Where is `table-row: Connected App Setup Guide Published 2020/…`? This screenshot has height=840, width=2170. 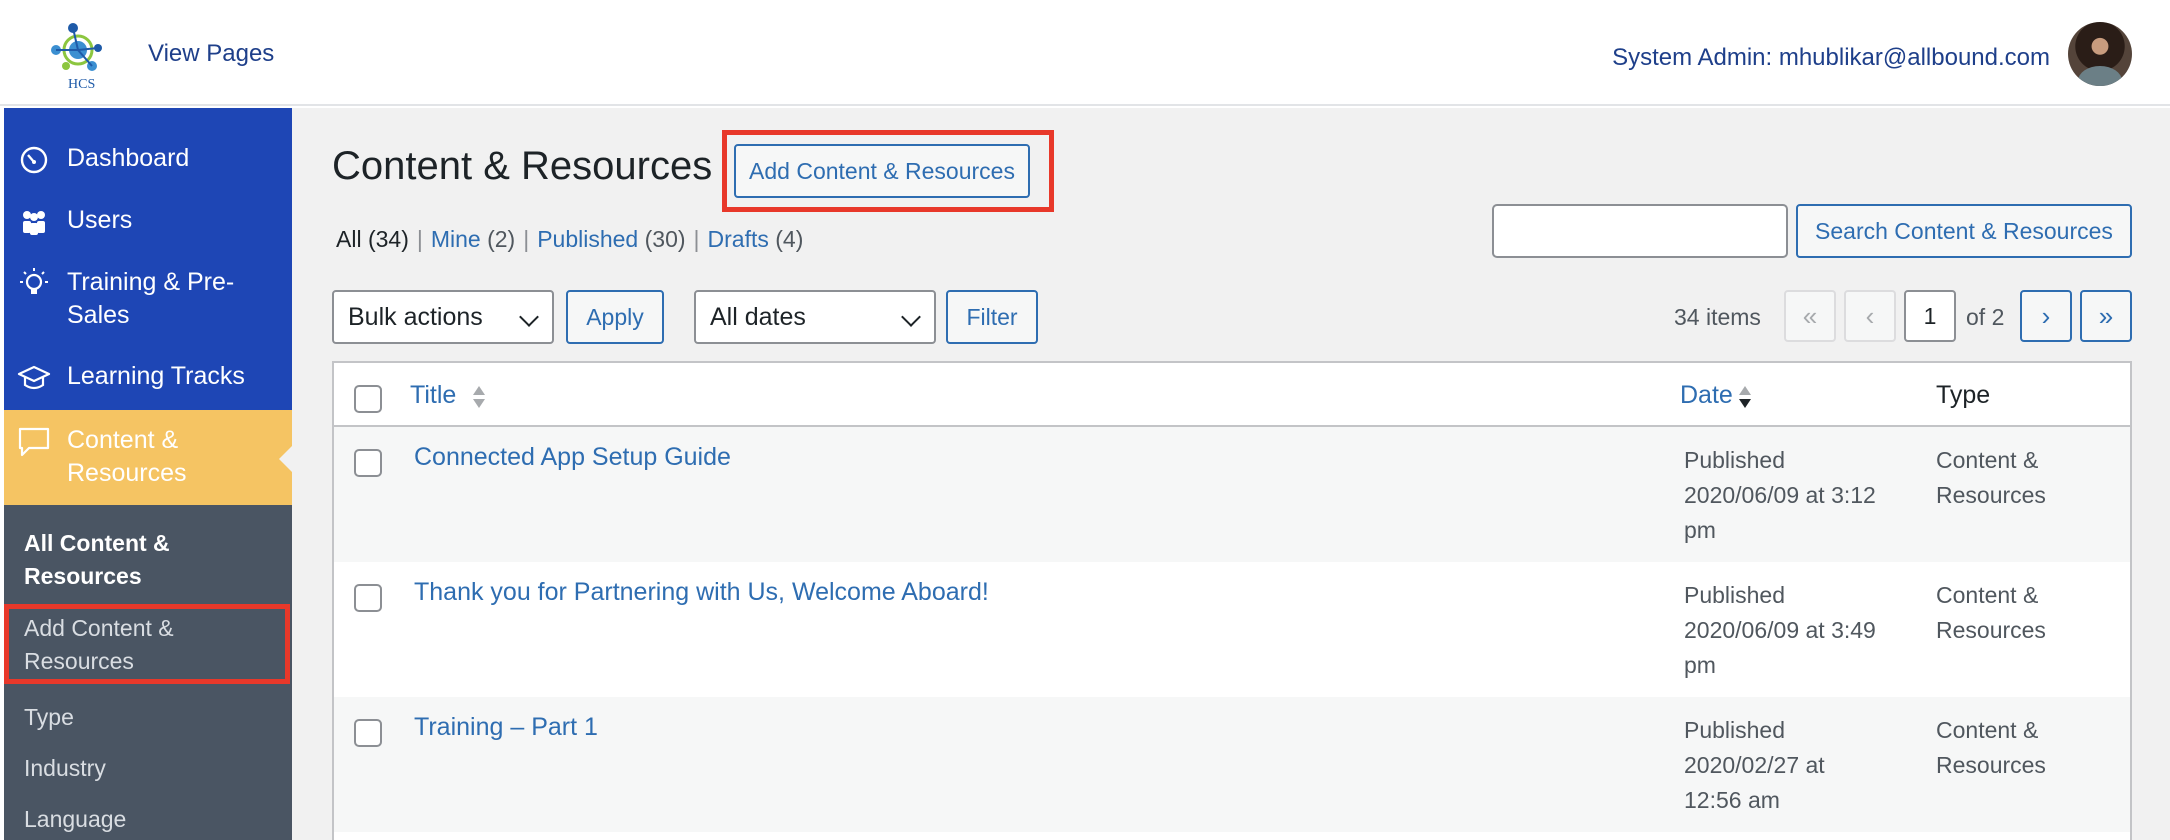 table-row: Connected App Setup Guide Published 2020/… is located at coordinates (1232, 494).